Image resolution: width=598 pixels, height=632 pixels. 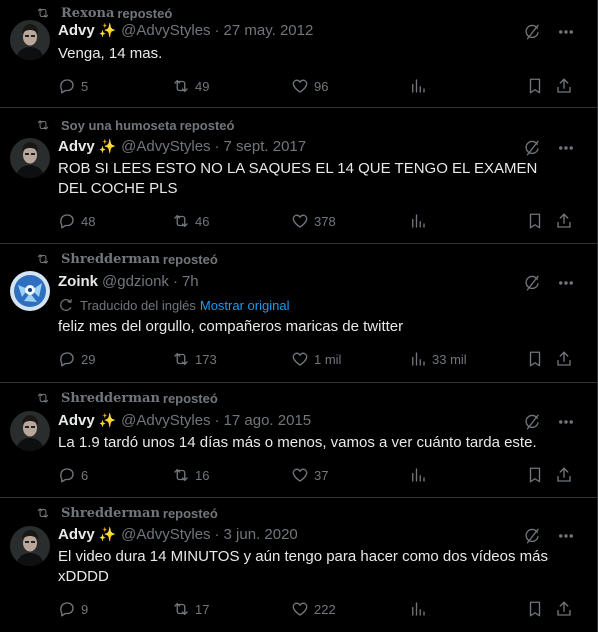 What do you see at coordinates (268, 420) in the screenshot?
I see `timestamp: 17 ago. 2015` at bounding box center [268, 420].